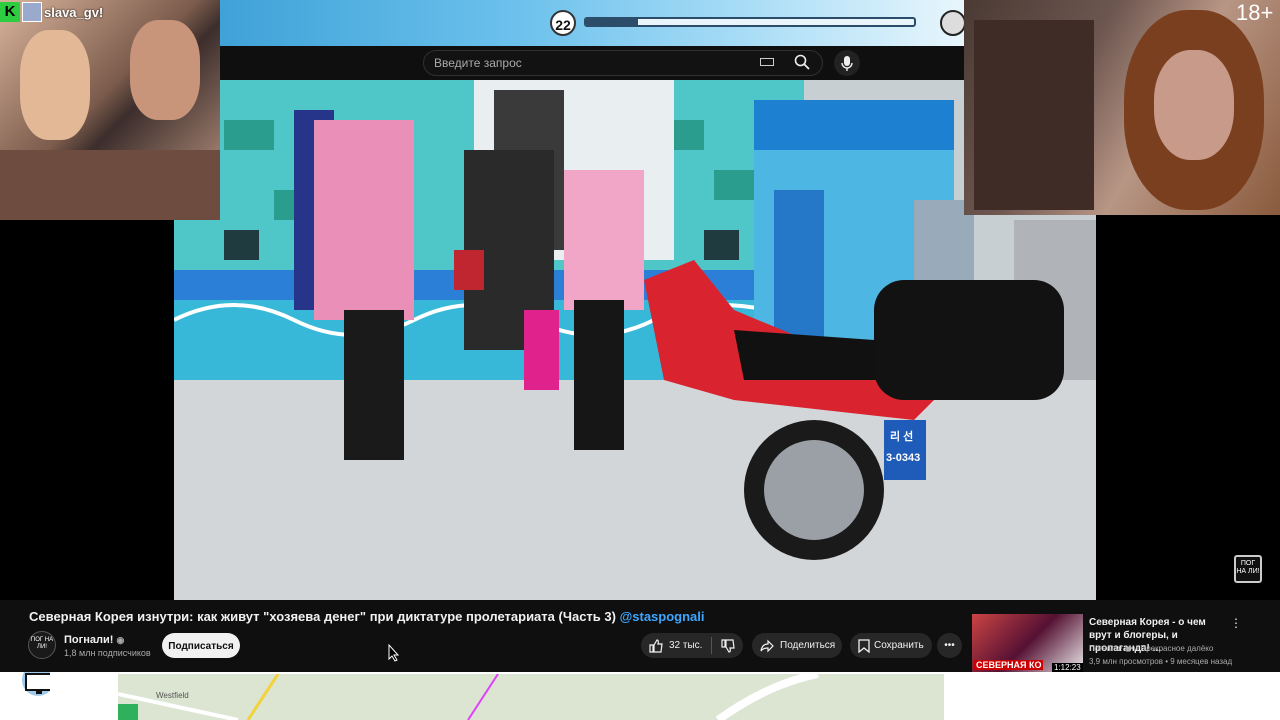 Image resolution: width=1280 pixels, height=720 pixels. I want to click on kick-badge: K, so click(10, 12).